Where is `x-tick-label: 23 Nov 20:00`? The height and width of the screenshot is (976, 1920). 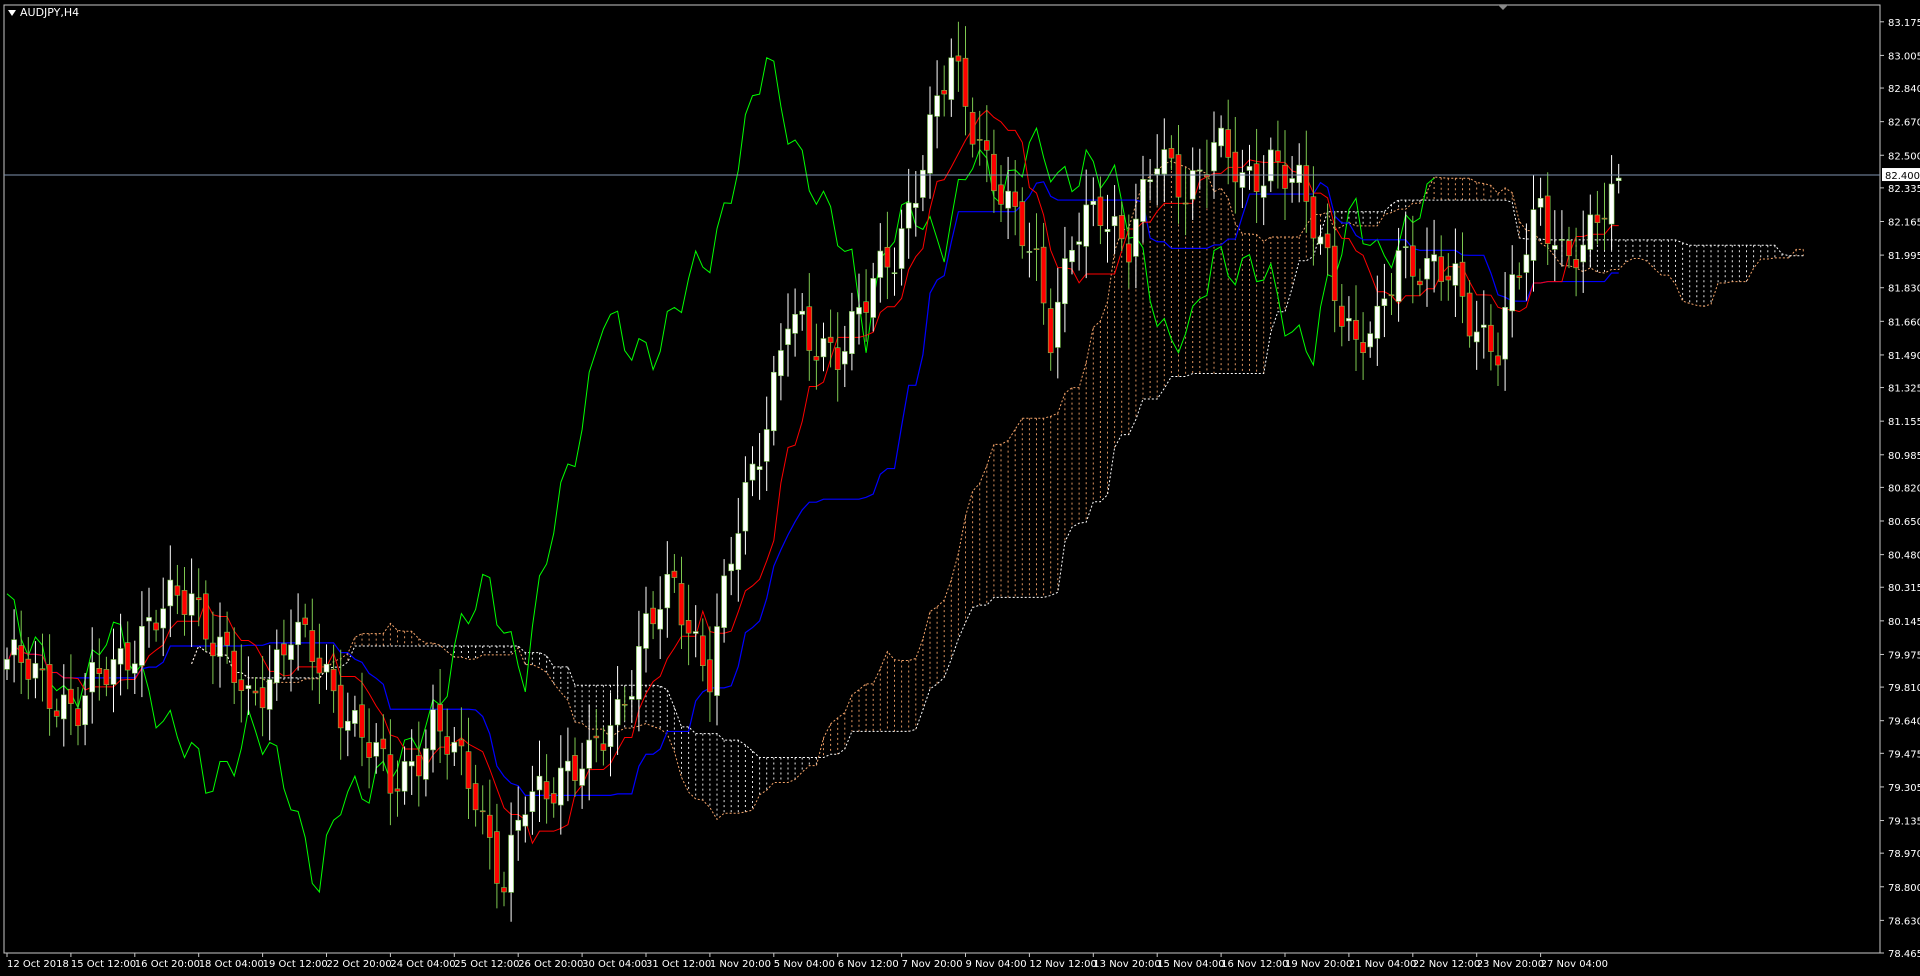 x-tick-label: 23 Nov 20:00 is located at coordinates (1510, 964).